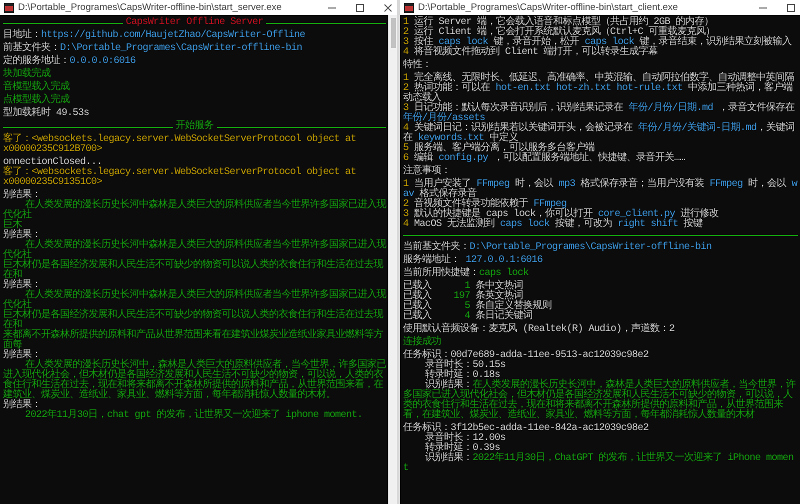 The height and width of the screenshot is (504, 800). What do you see at coordinates (392, 259) in the screenshot?
I see `scrollbar` at bounding box center [392, 259].